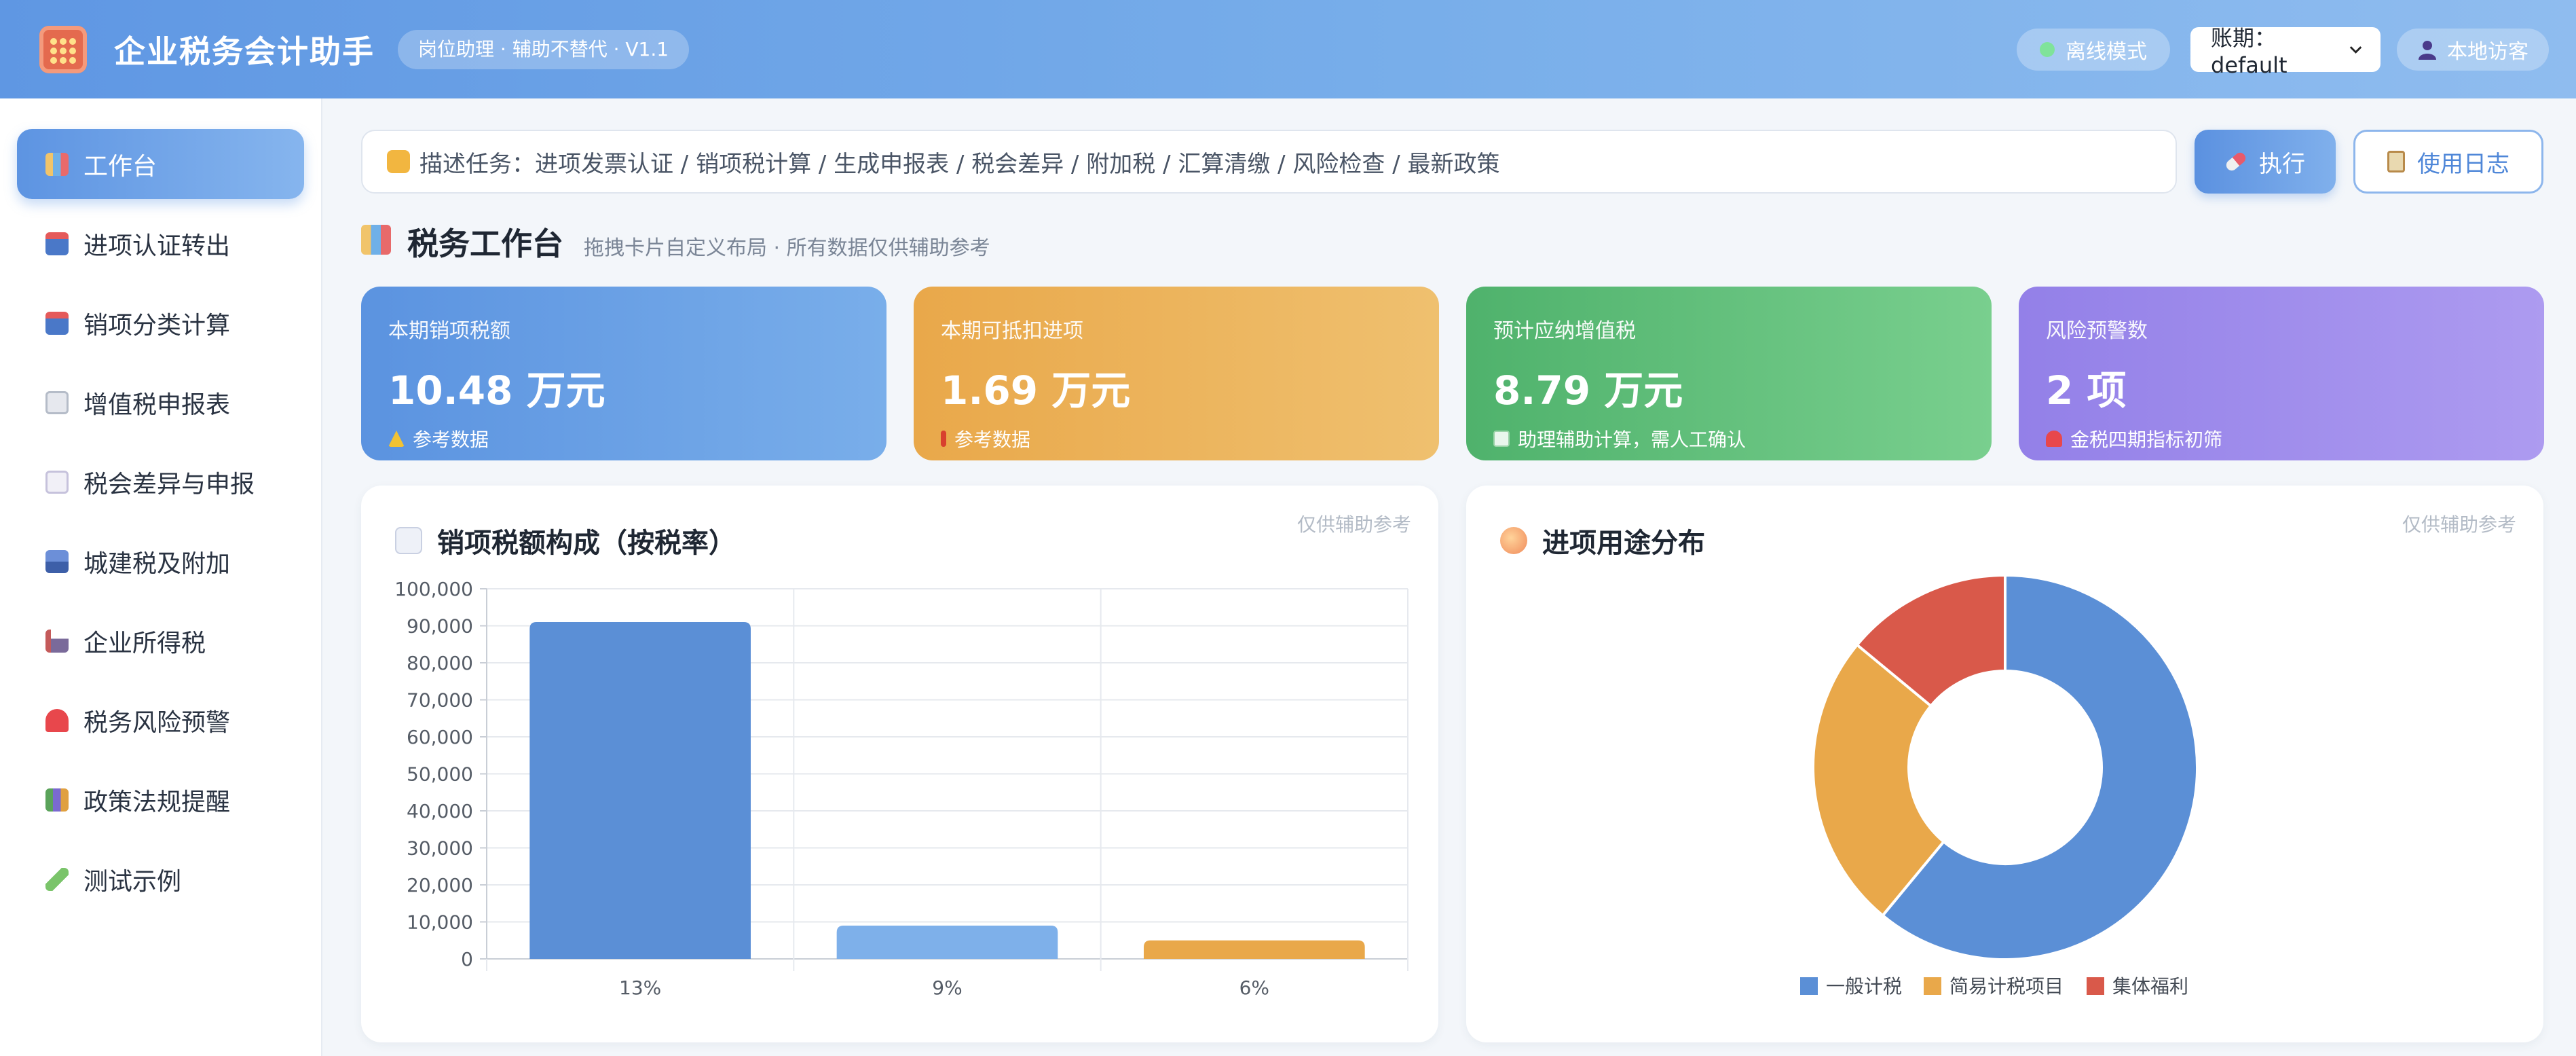 Image resolution: width=2576 pixels, height=1056 pixels. I want to click on y-tick-label: 100,000, so click(434, 589).